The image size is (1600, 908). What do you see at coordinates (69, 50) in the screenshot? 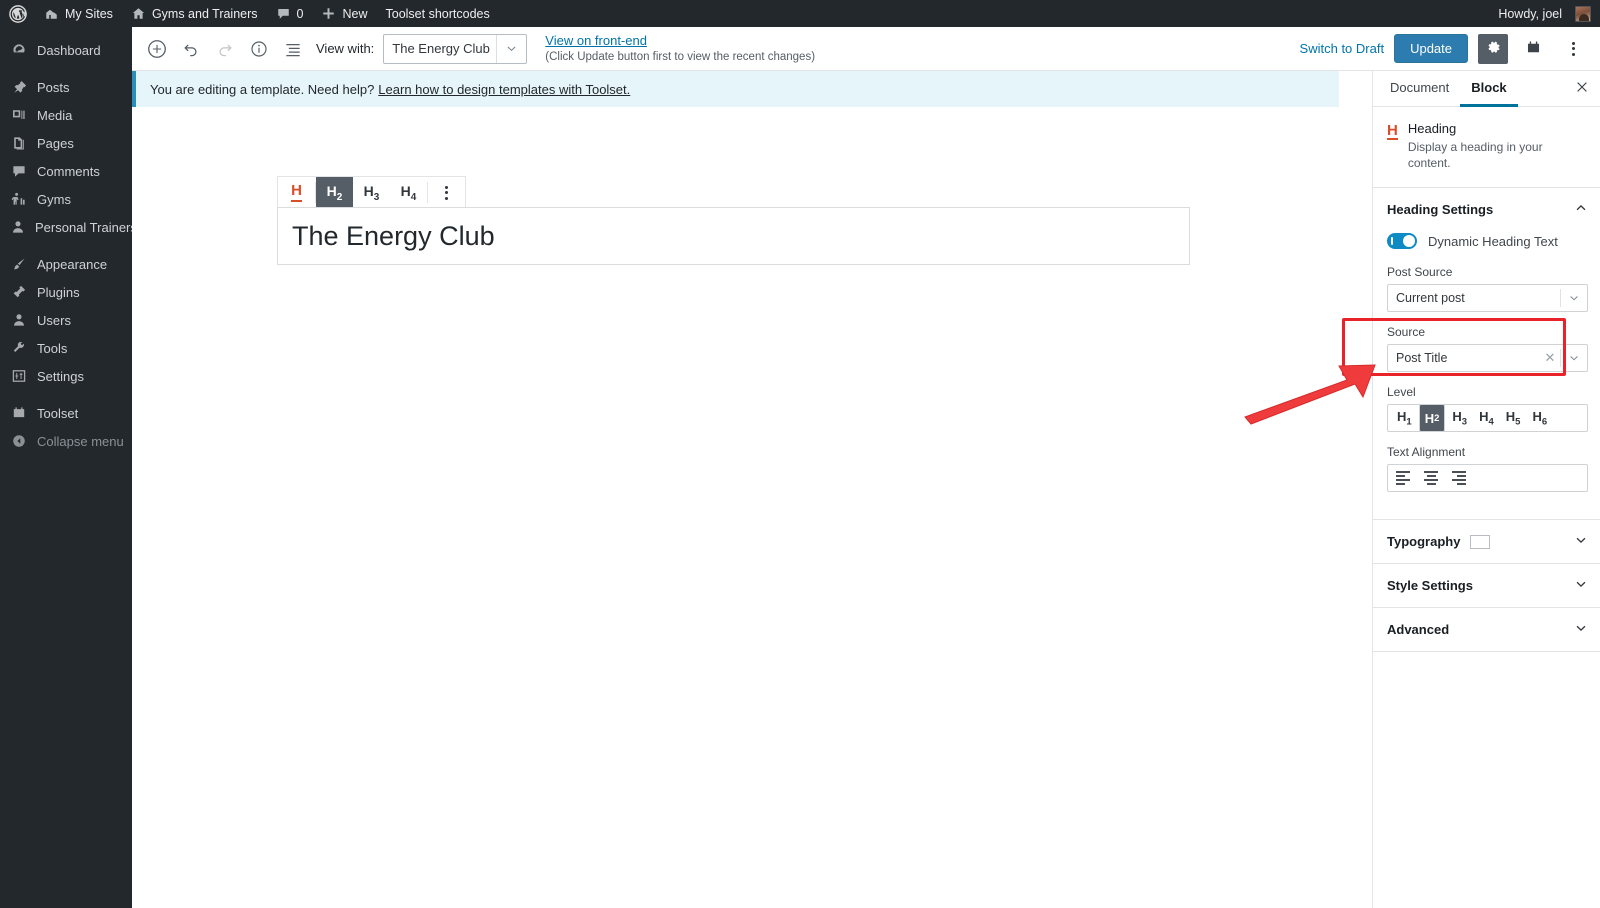
I see `sidebar-item-dashboard-label: Dashboard` at bounding box center [69, 50].